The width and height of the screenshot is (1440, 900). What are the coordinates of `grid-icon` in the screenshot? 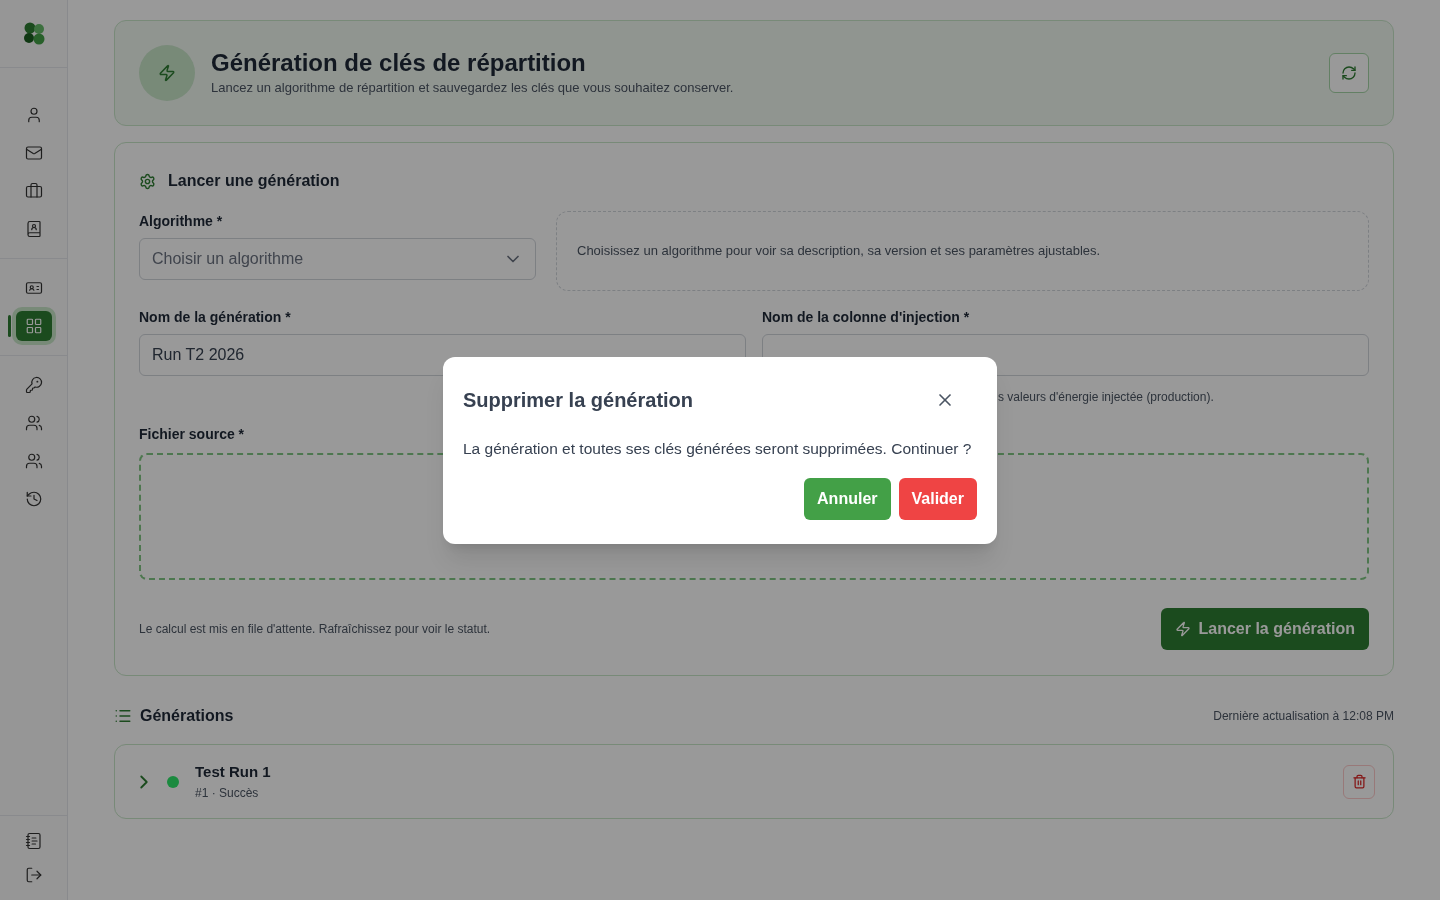 It's located at (33, 326).